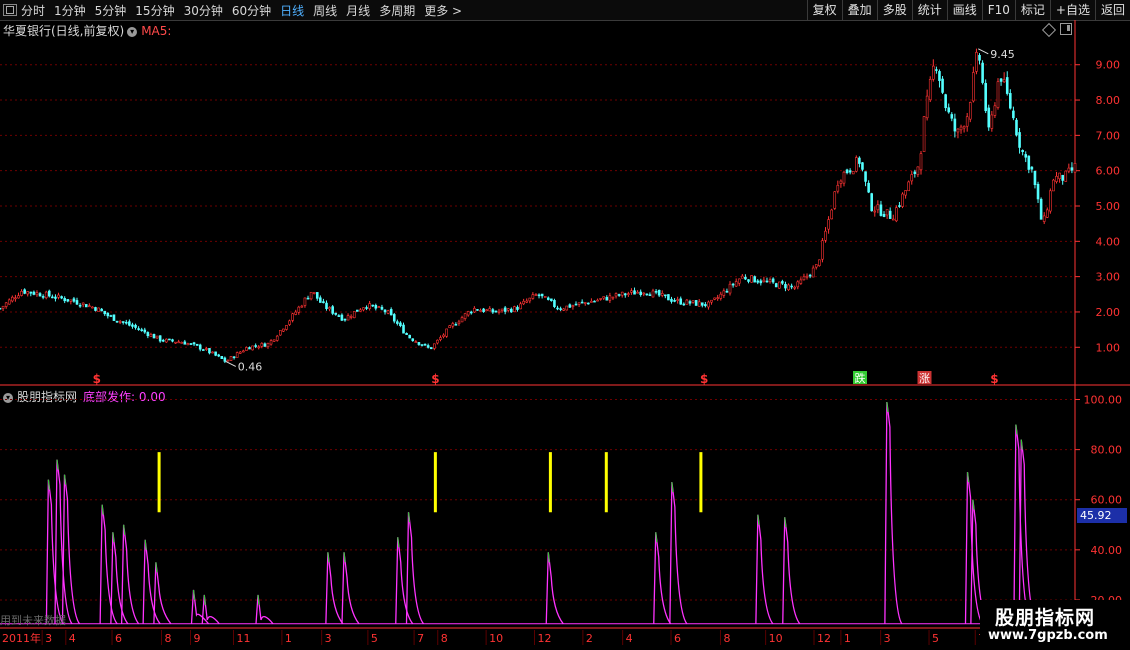 The image size is (1130, 650). I want to click on date-tick-label: 11, so click(244, 638).